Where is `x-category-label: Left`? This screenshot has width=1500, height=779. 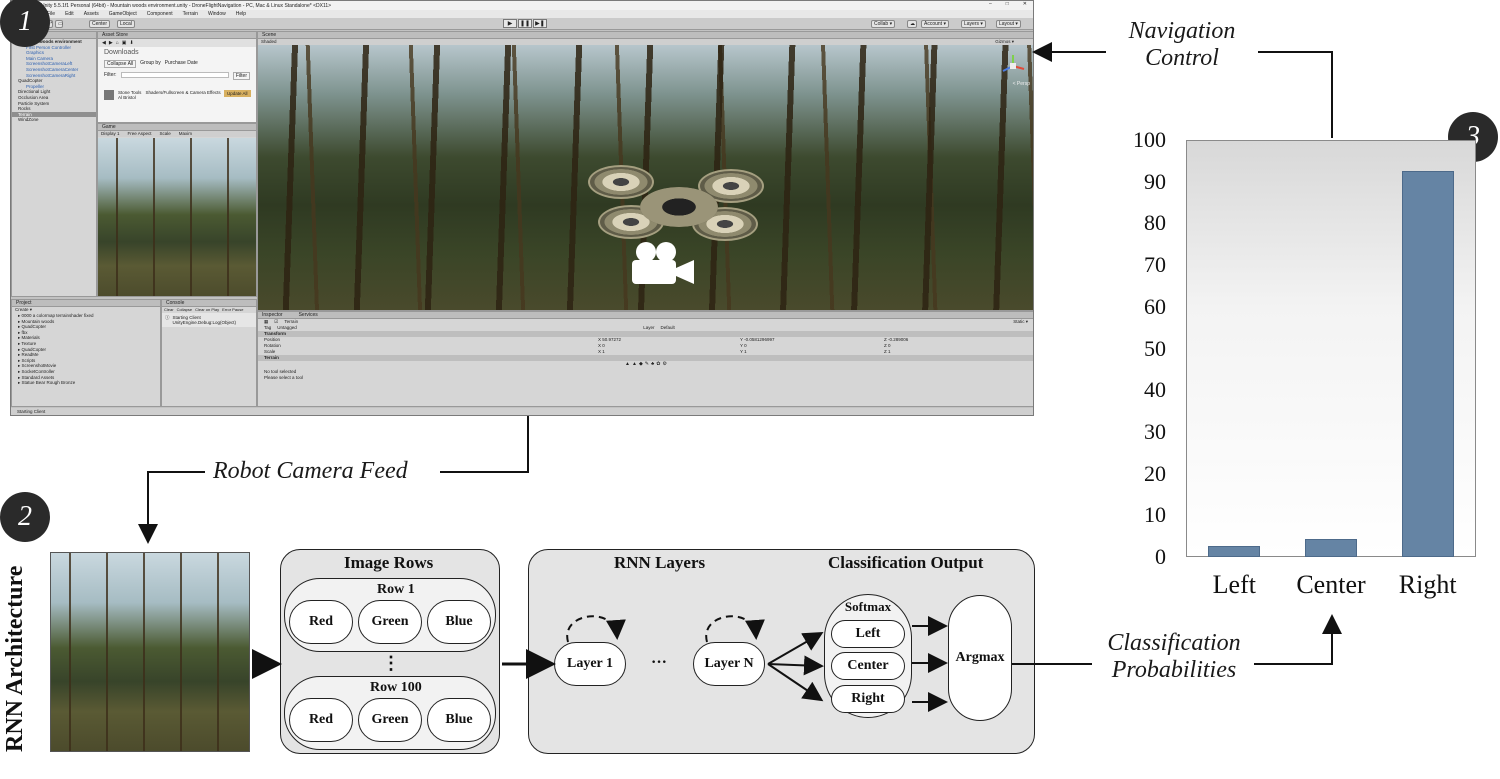
x-category-label: Left is located at coordinates (1234, 584).